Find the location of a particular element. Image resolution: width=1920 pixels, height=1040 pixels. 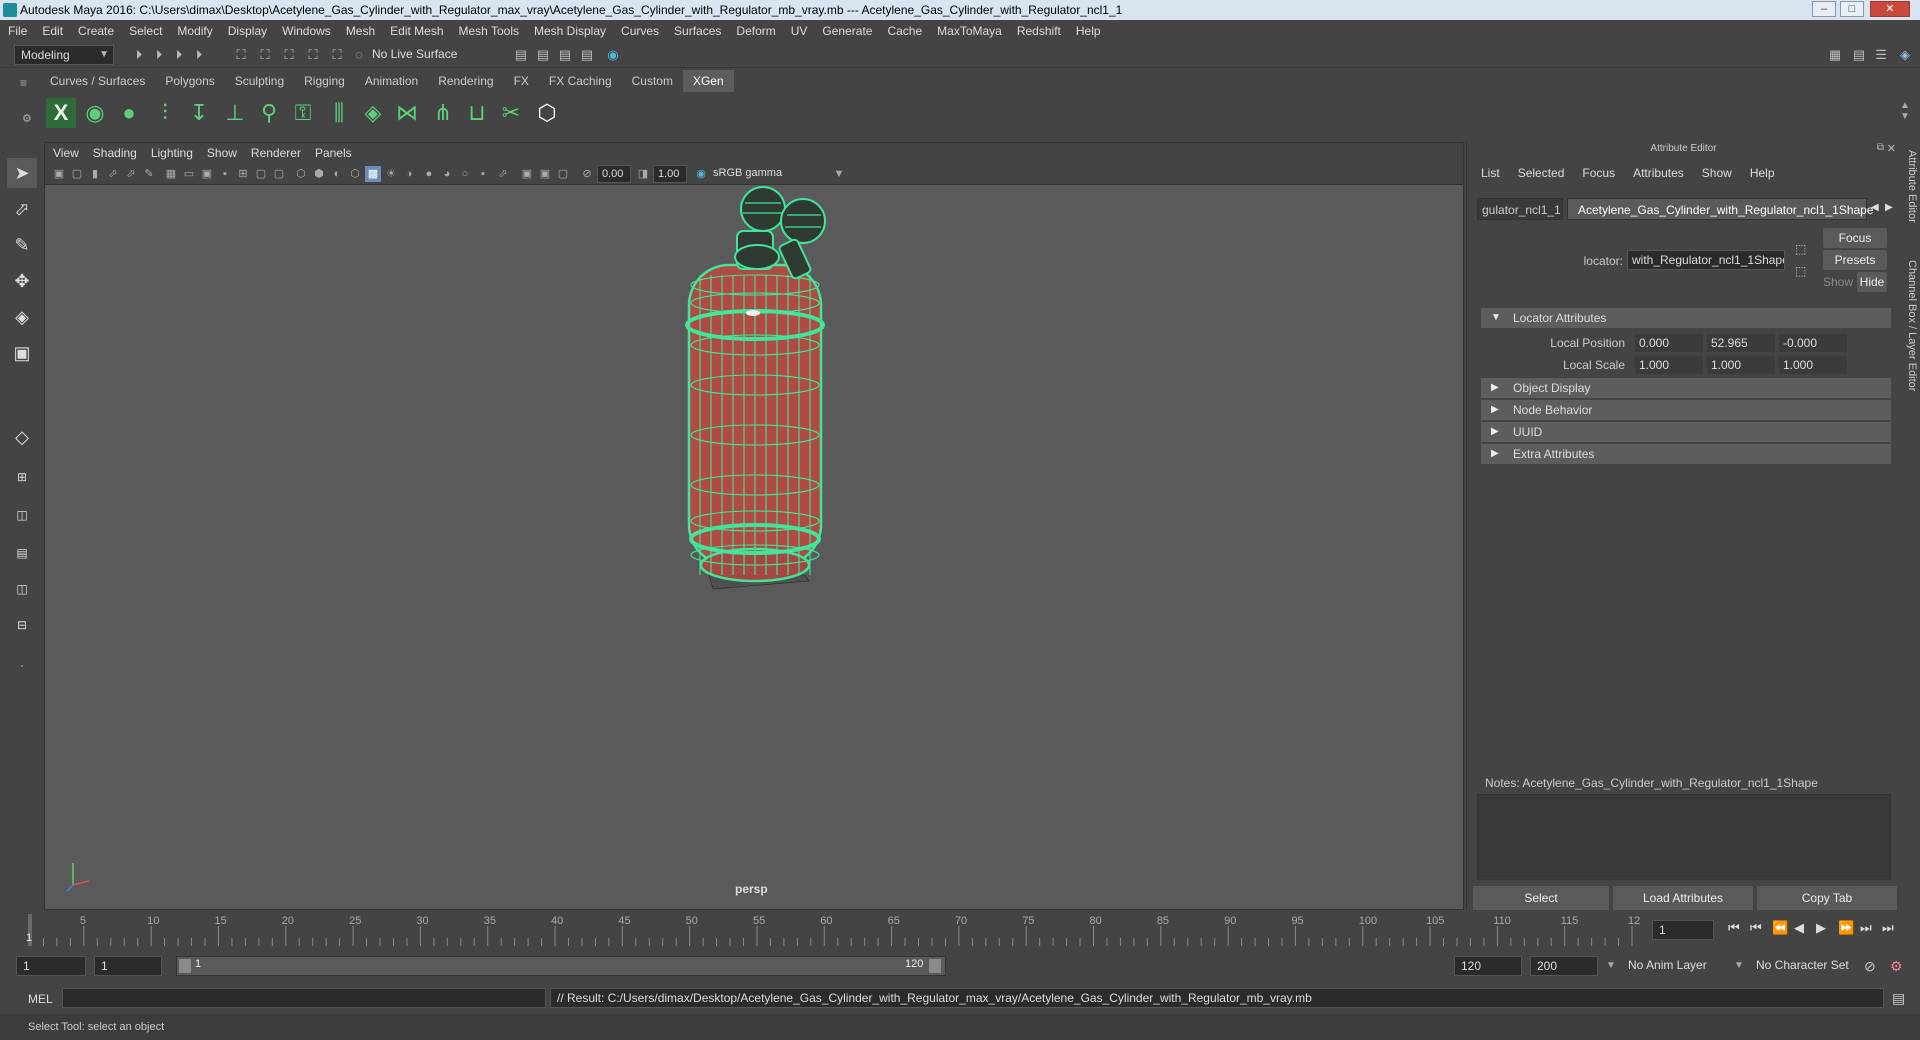

vp-menu-renderer: Renderer is located at coordinates (276, 153).